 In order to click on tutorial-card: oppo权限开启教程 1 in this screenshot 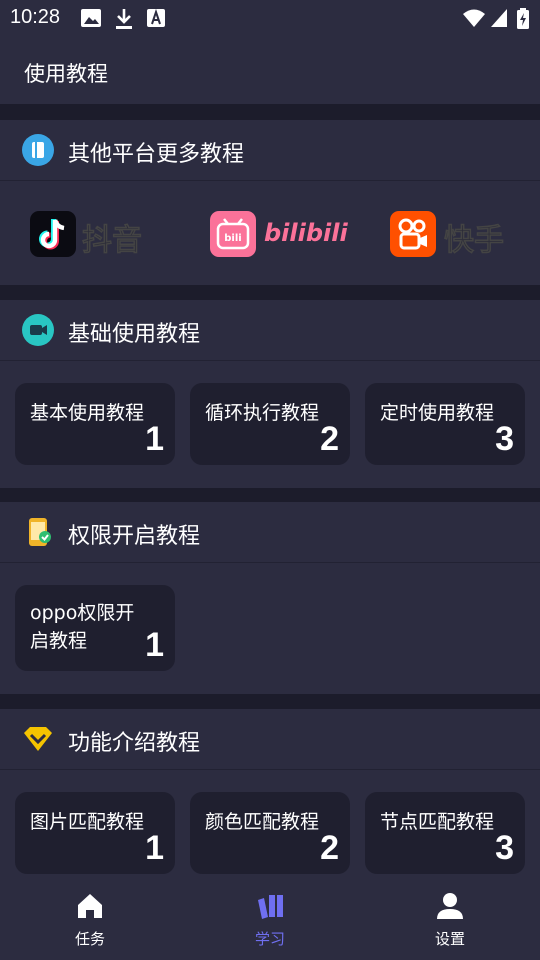, I will do `click(95, 628)`.